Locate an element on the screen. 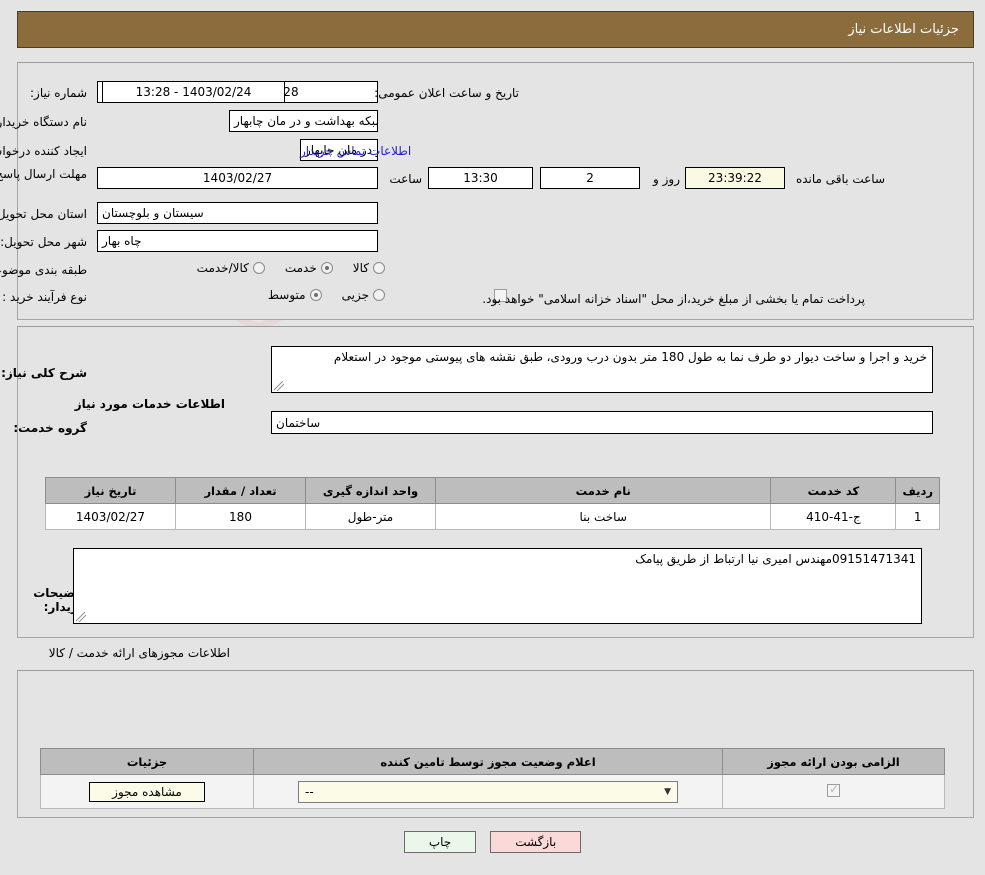 This screenshot has height=875, width=985. cell-service-name: ساخت بنا is located at coordinates (603, 516).